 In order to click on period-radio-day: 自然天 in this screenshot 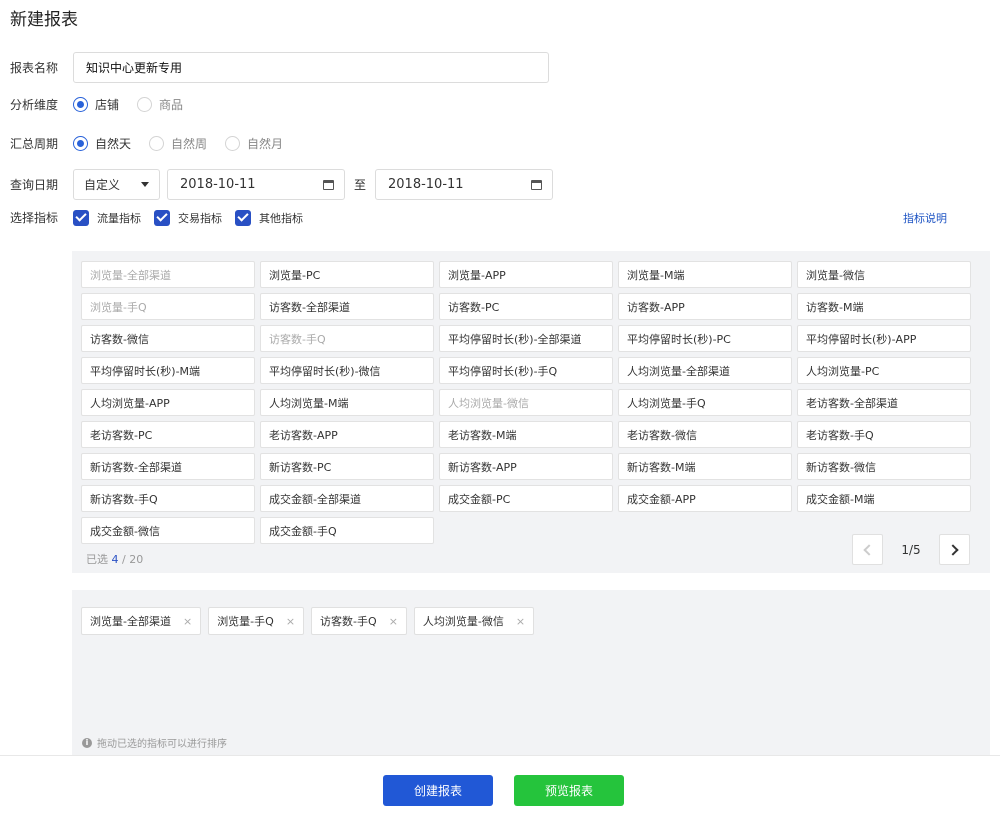, I will do `click(102, 143)`.